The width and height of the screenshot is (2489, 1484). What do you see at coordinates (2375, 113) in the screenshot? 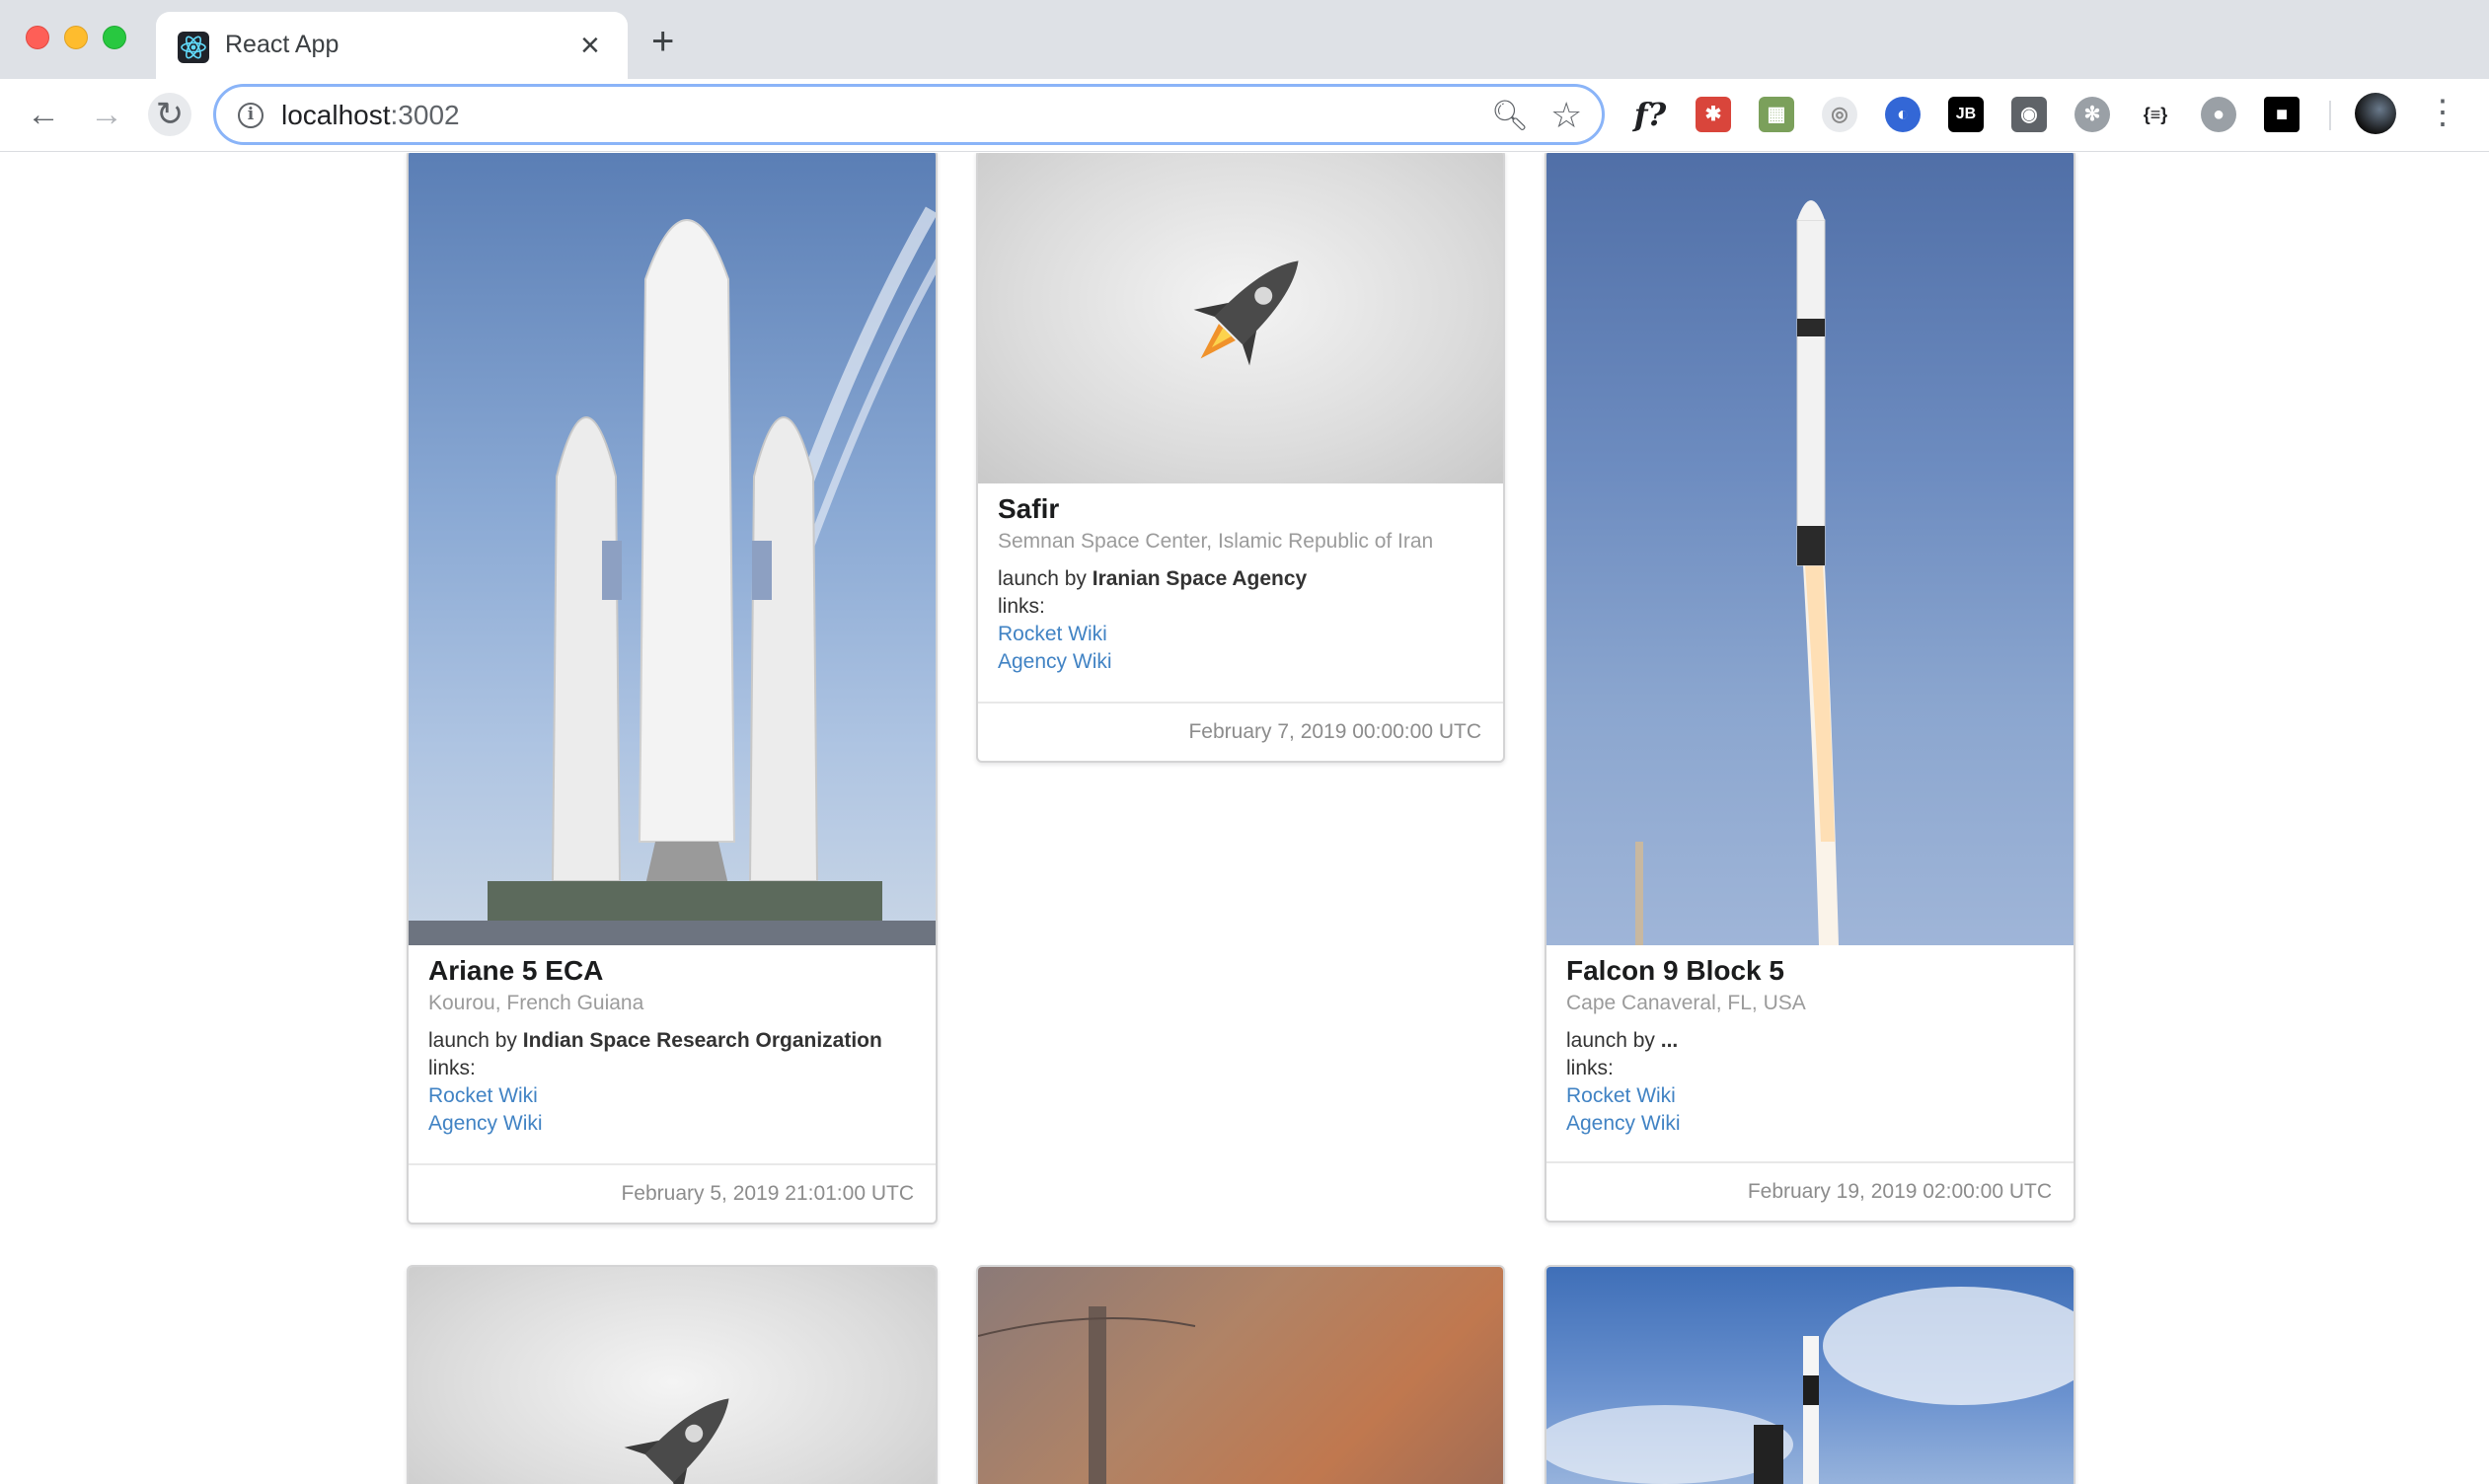
I see `profile-avatar` at bounding box center [2375, 113].